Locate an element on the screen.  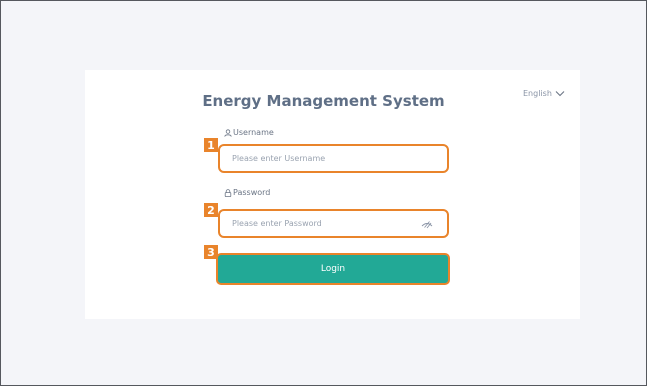
password-placeholder: Please enter Password is located at coordinates (277, 223).